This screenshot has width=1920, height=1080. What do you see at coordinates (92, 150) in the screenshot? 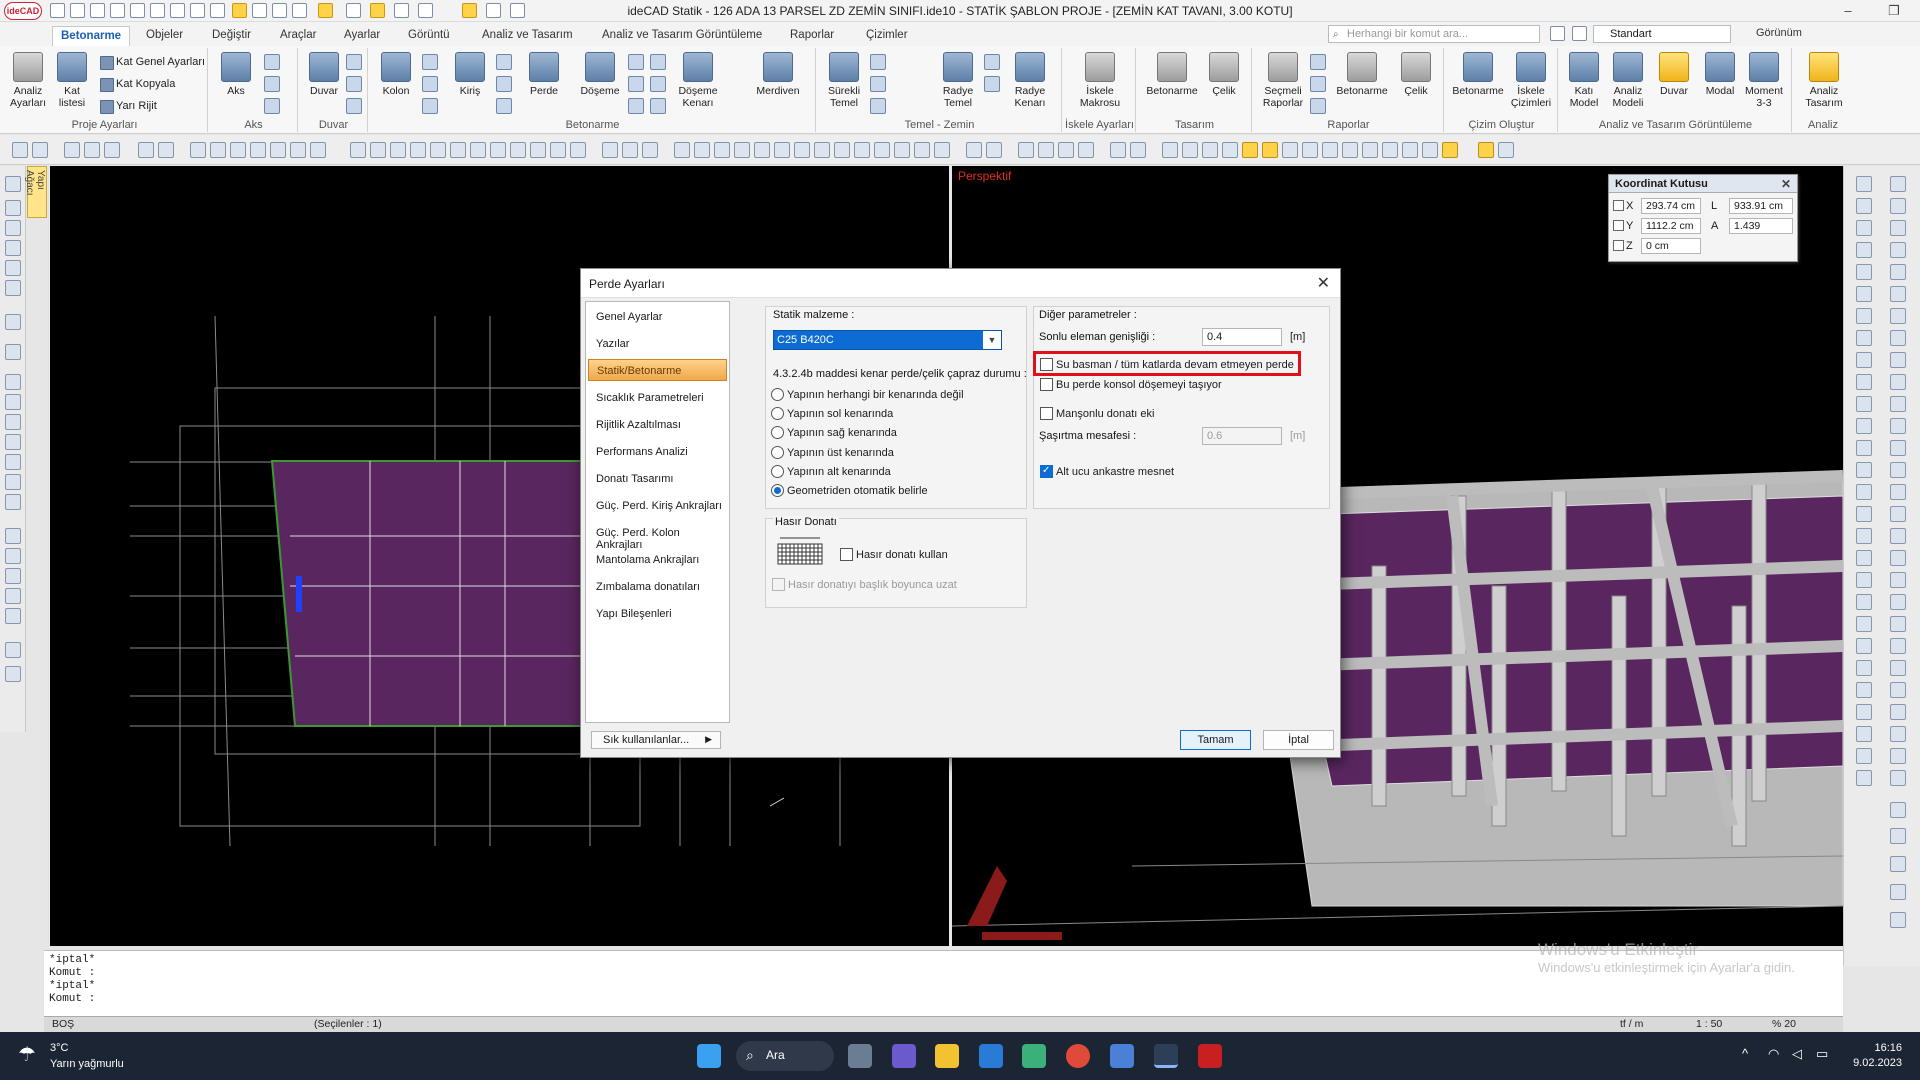
I see `pick-icon` at bounding box center [92, 150].